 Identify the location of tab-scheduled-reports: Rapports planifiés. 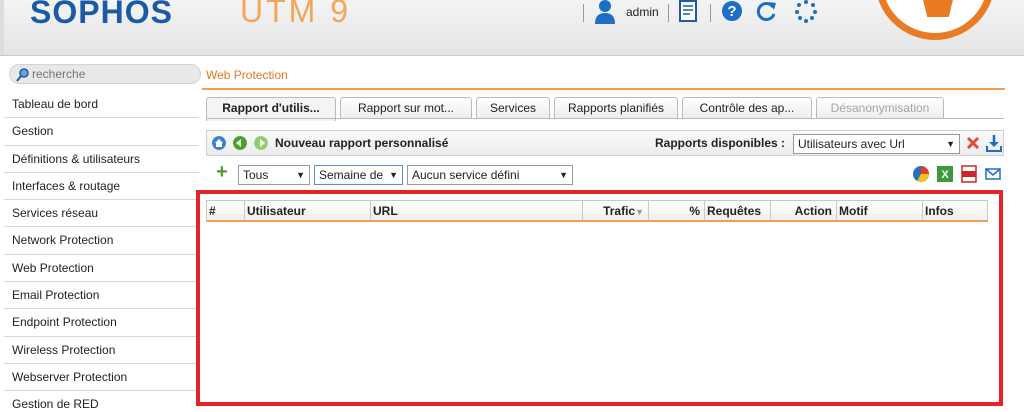
(616, 108).